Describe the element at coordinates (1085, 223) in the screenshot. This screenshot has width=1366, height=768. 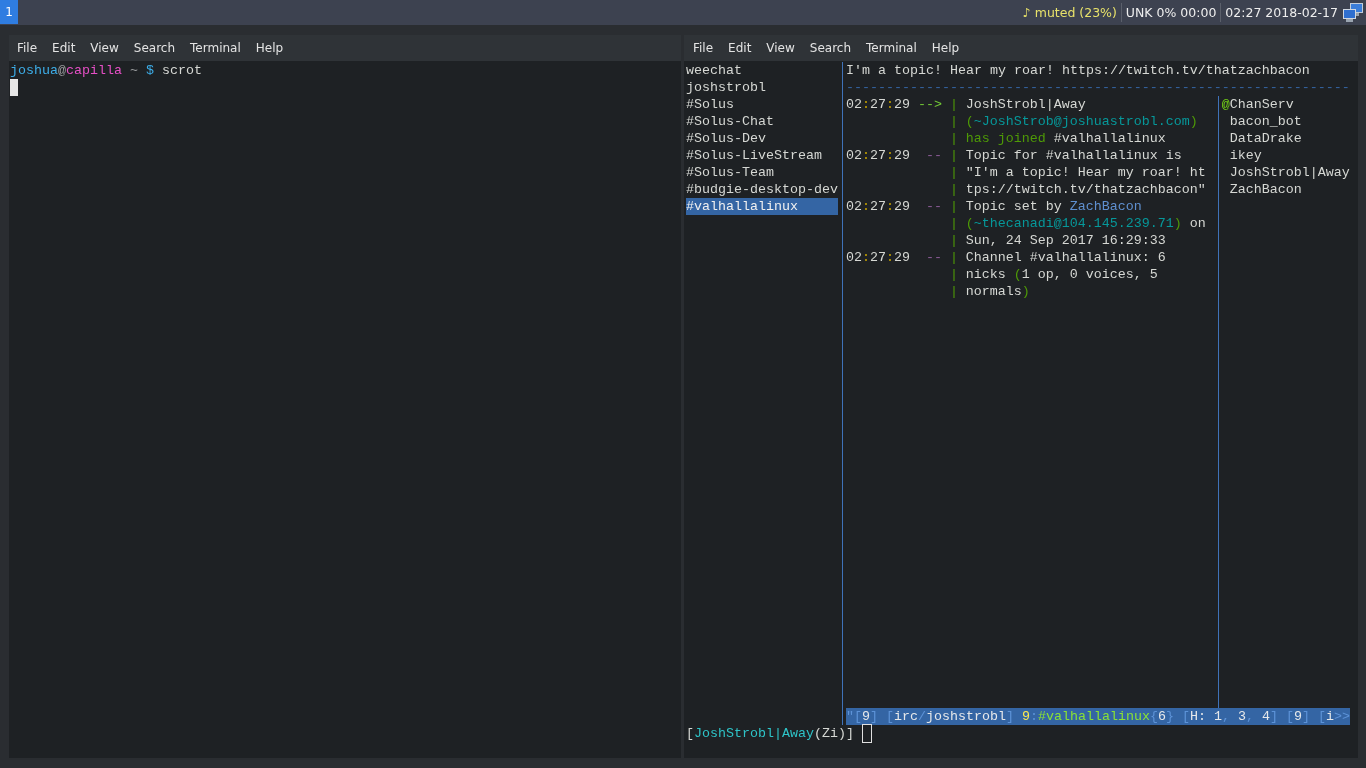
I see `message-text: Topic set by ZachBacon (~thecanadi@104.145.239.71) on Sun, 24 Sep 2017 16:29:33` at that location.